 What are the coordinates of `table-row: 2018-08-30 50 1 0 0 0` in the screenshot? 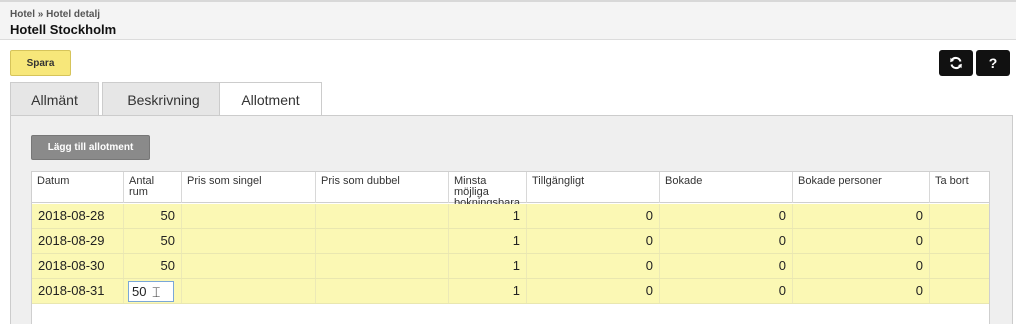 It's located at (510, 266).